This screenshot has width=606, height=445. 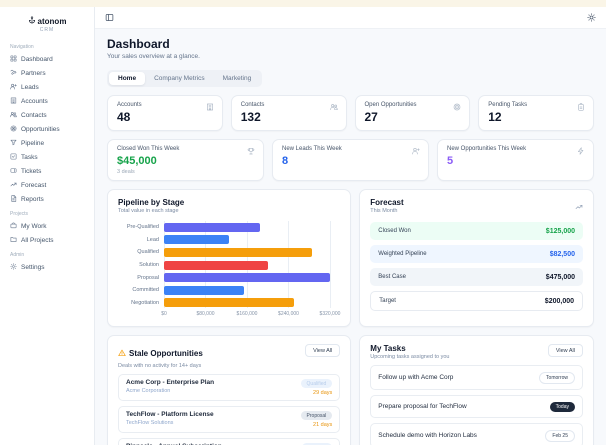 What do you see at coordinates (33, 73) in the screenshot?
I see `sidebar-item-label: Partners` at bounding box center [33, 73].